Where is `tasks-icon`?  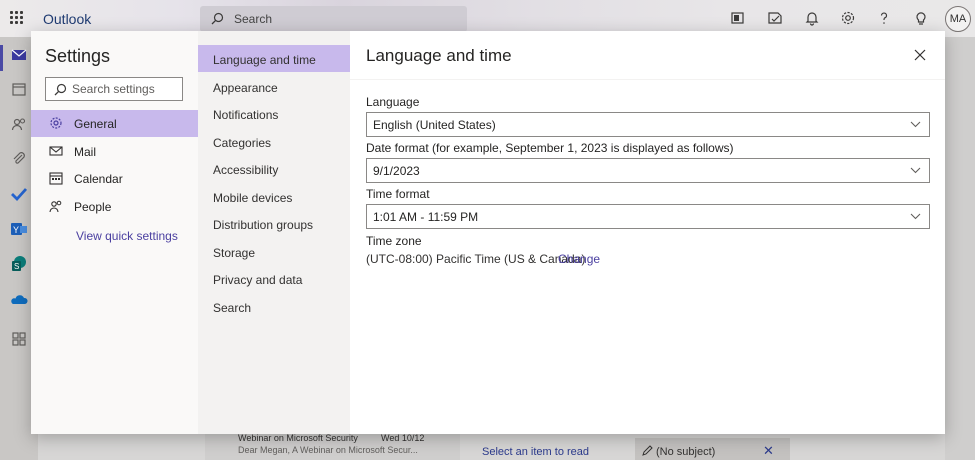 tasks-icon is located at coordinates (775, 18).